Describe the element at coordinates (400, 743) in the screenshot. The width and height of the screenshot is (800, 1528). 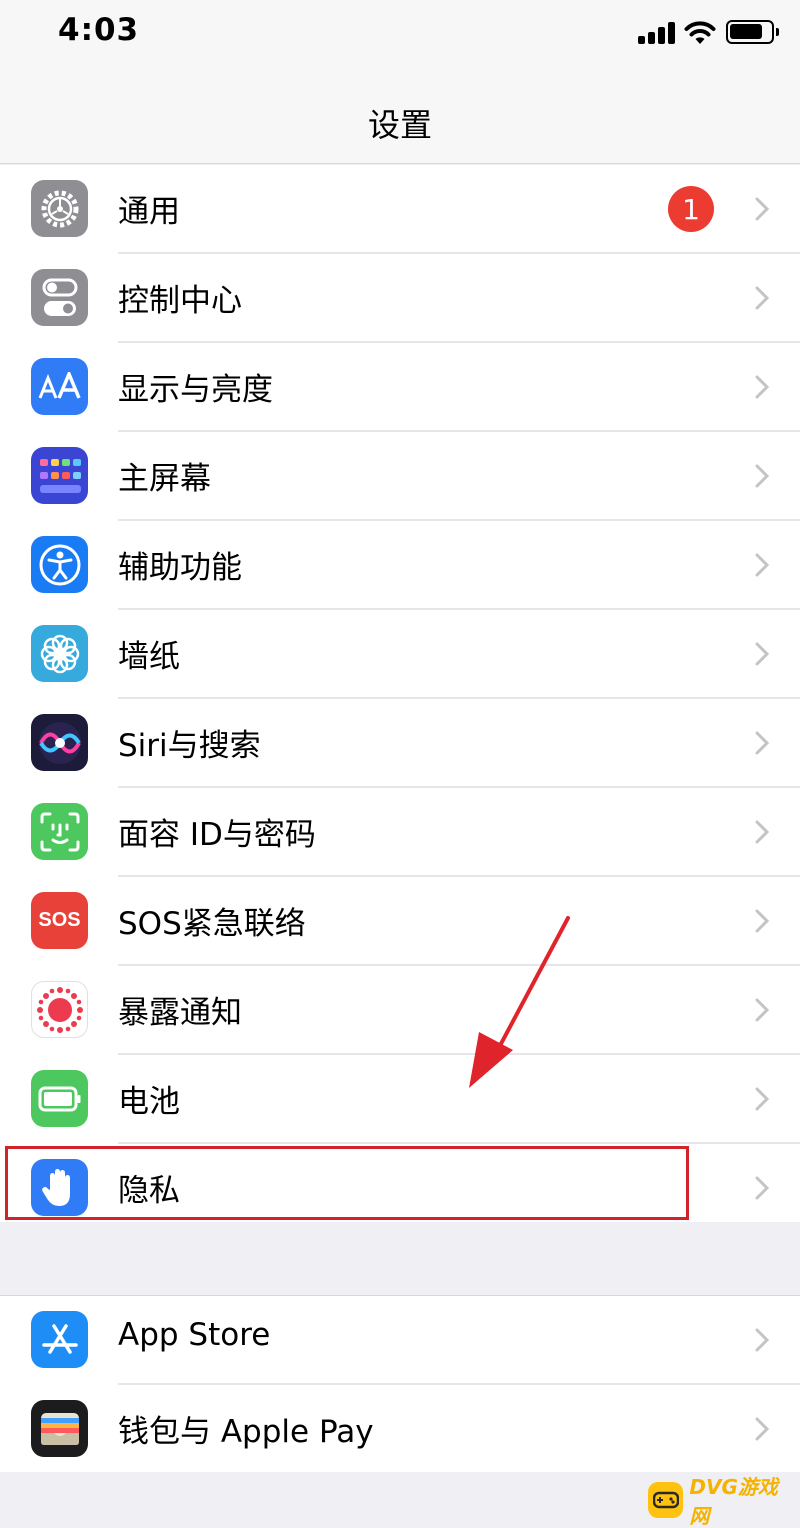
I see `settings-row-siri: Siri与搜索` at that location.